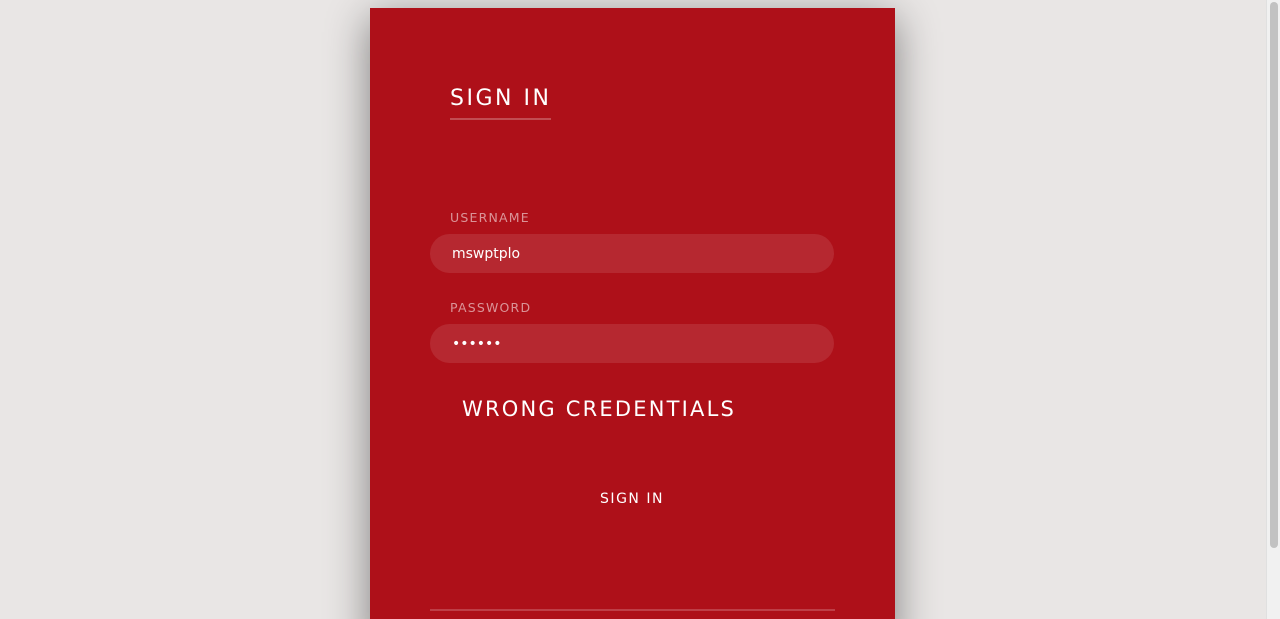  Describe the element at coordinates (632, 253) in the screenshot. I see `username-input` at that location.